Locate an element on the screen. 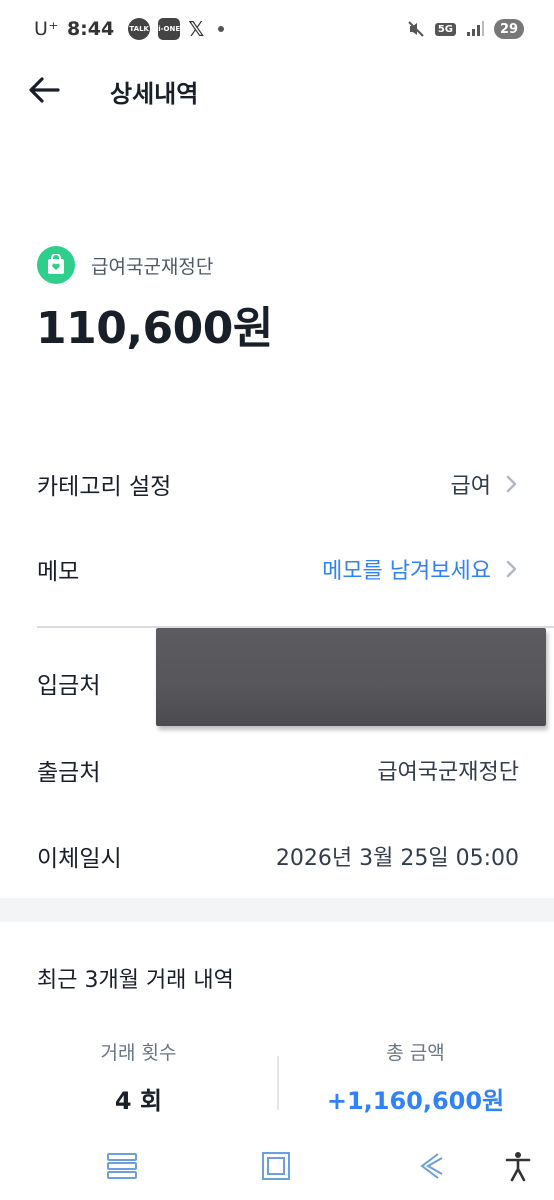 This screenshot has height=1200, width=554. datetime-label: 이체일시 is located at coordinates (79, 859).